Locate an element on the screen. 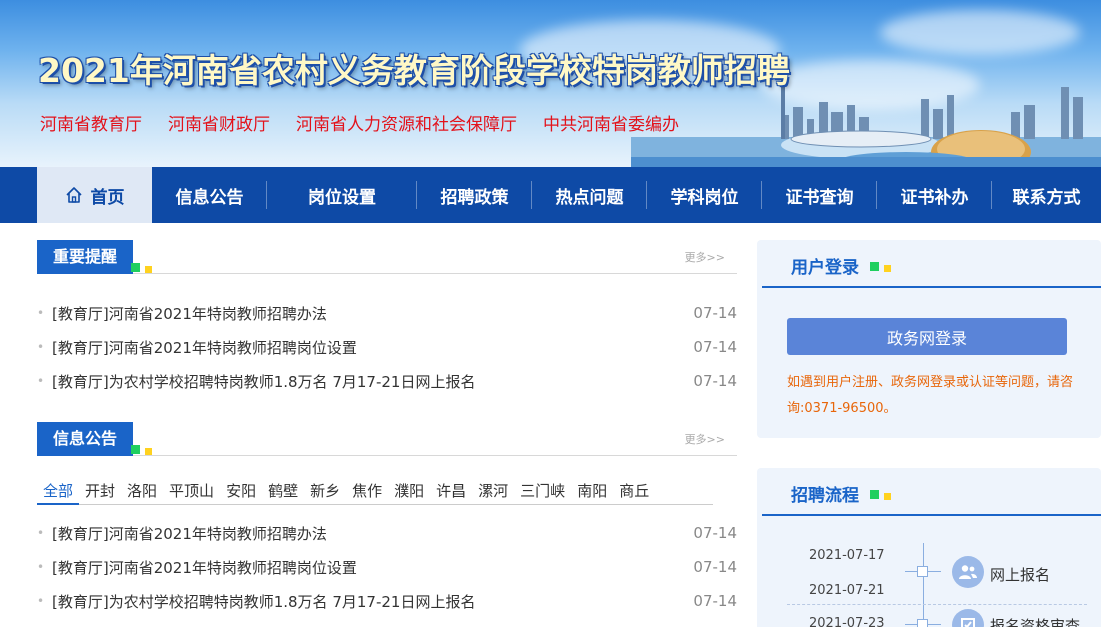  nav-item-cert-query: 证书查询 is located at coordinates (819, 195).